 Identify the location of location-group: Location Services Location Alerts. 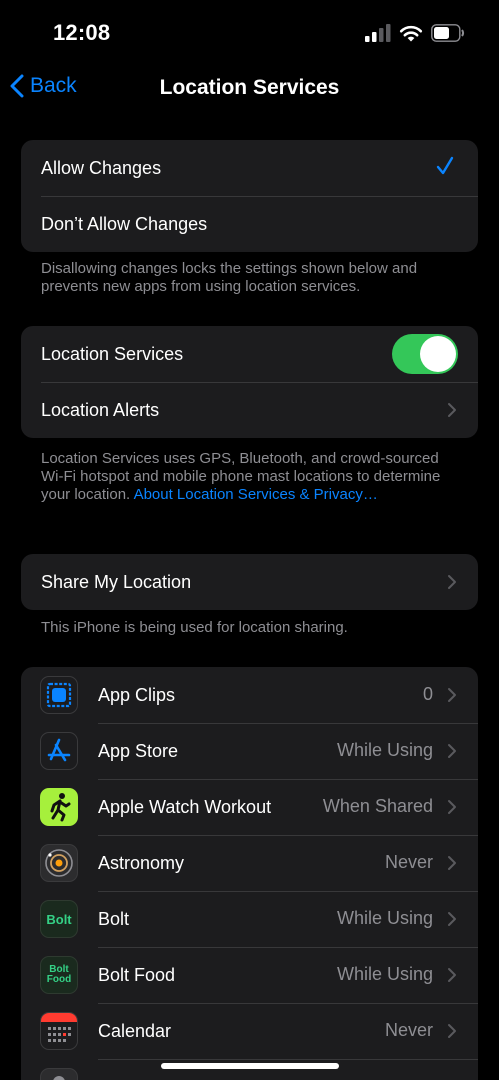
(249, 382).